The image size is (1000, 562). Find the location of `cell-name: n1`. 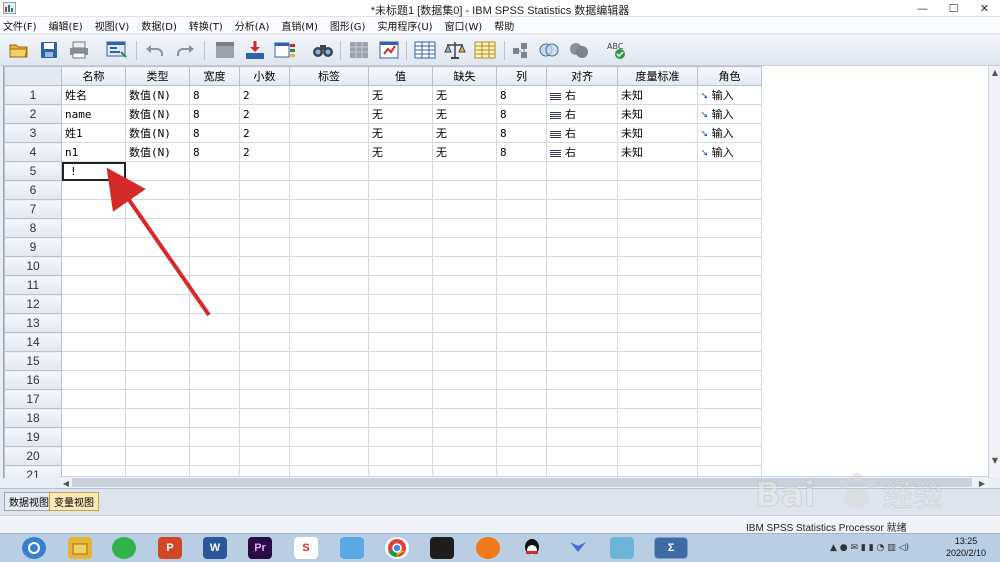

cell-name: n1 is located at coordinates (93, 152).